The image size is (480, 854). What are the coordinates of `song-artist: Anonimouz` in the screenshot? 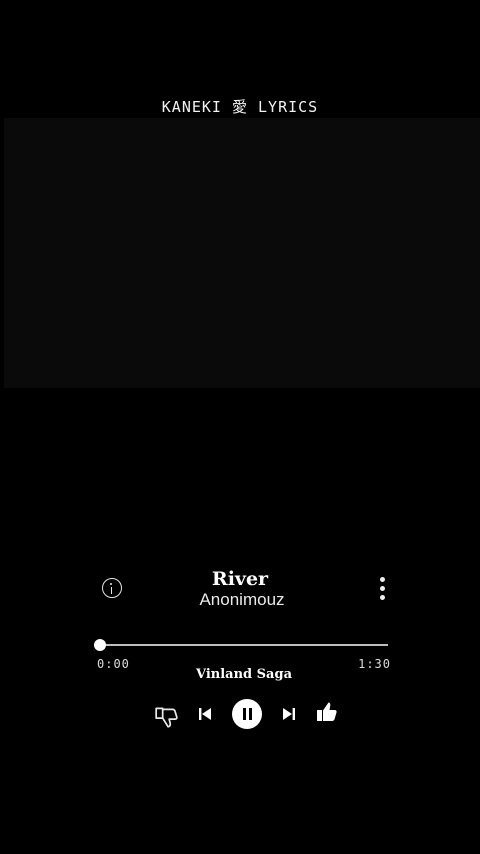 It's located at (242, 599).